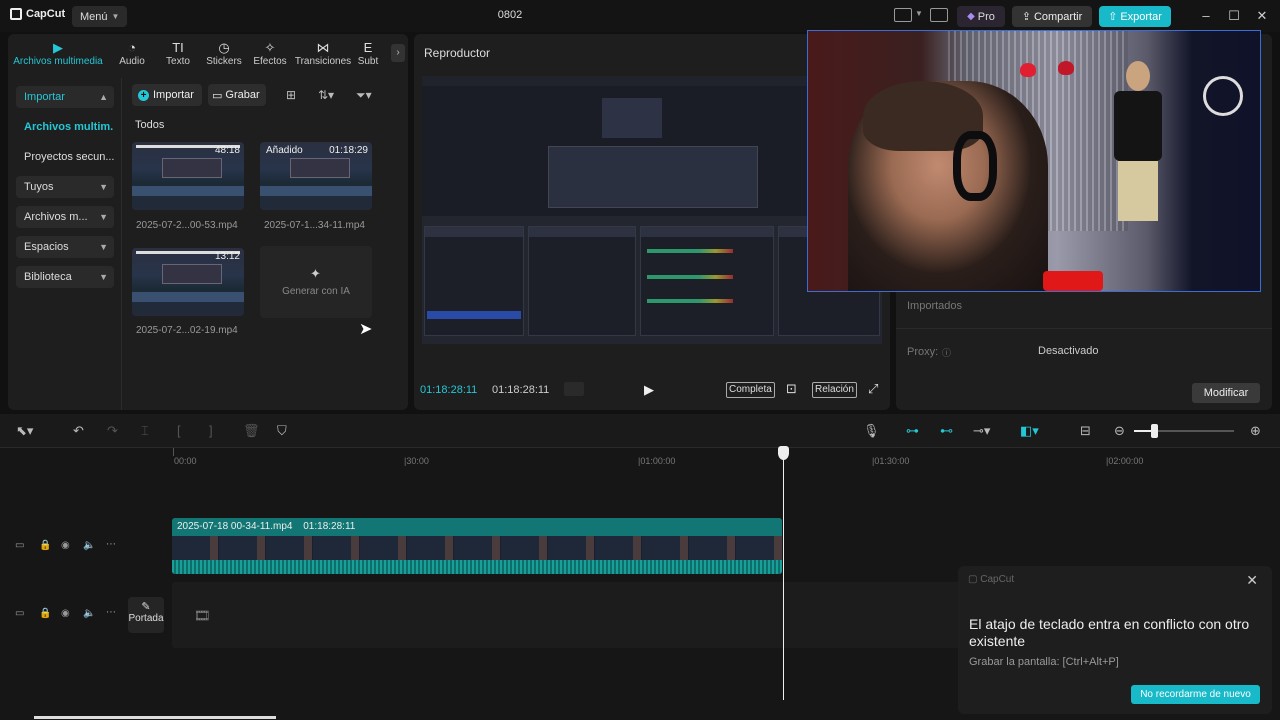  What do you see at coordinates (146, 607) in the screenshot?
I see `edit-icon: ✎` at bounding box center [146, 607].